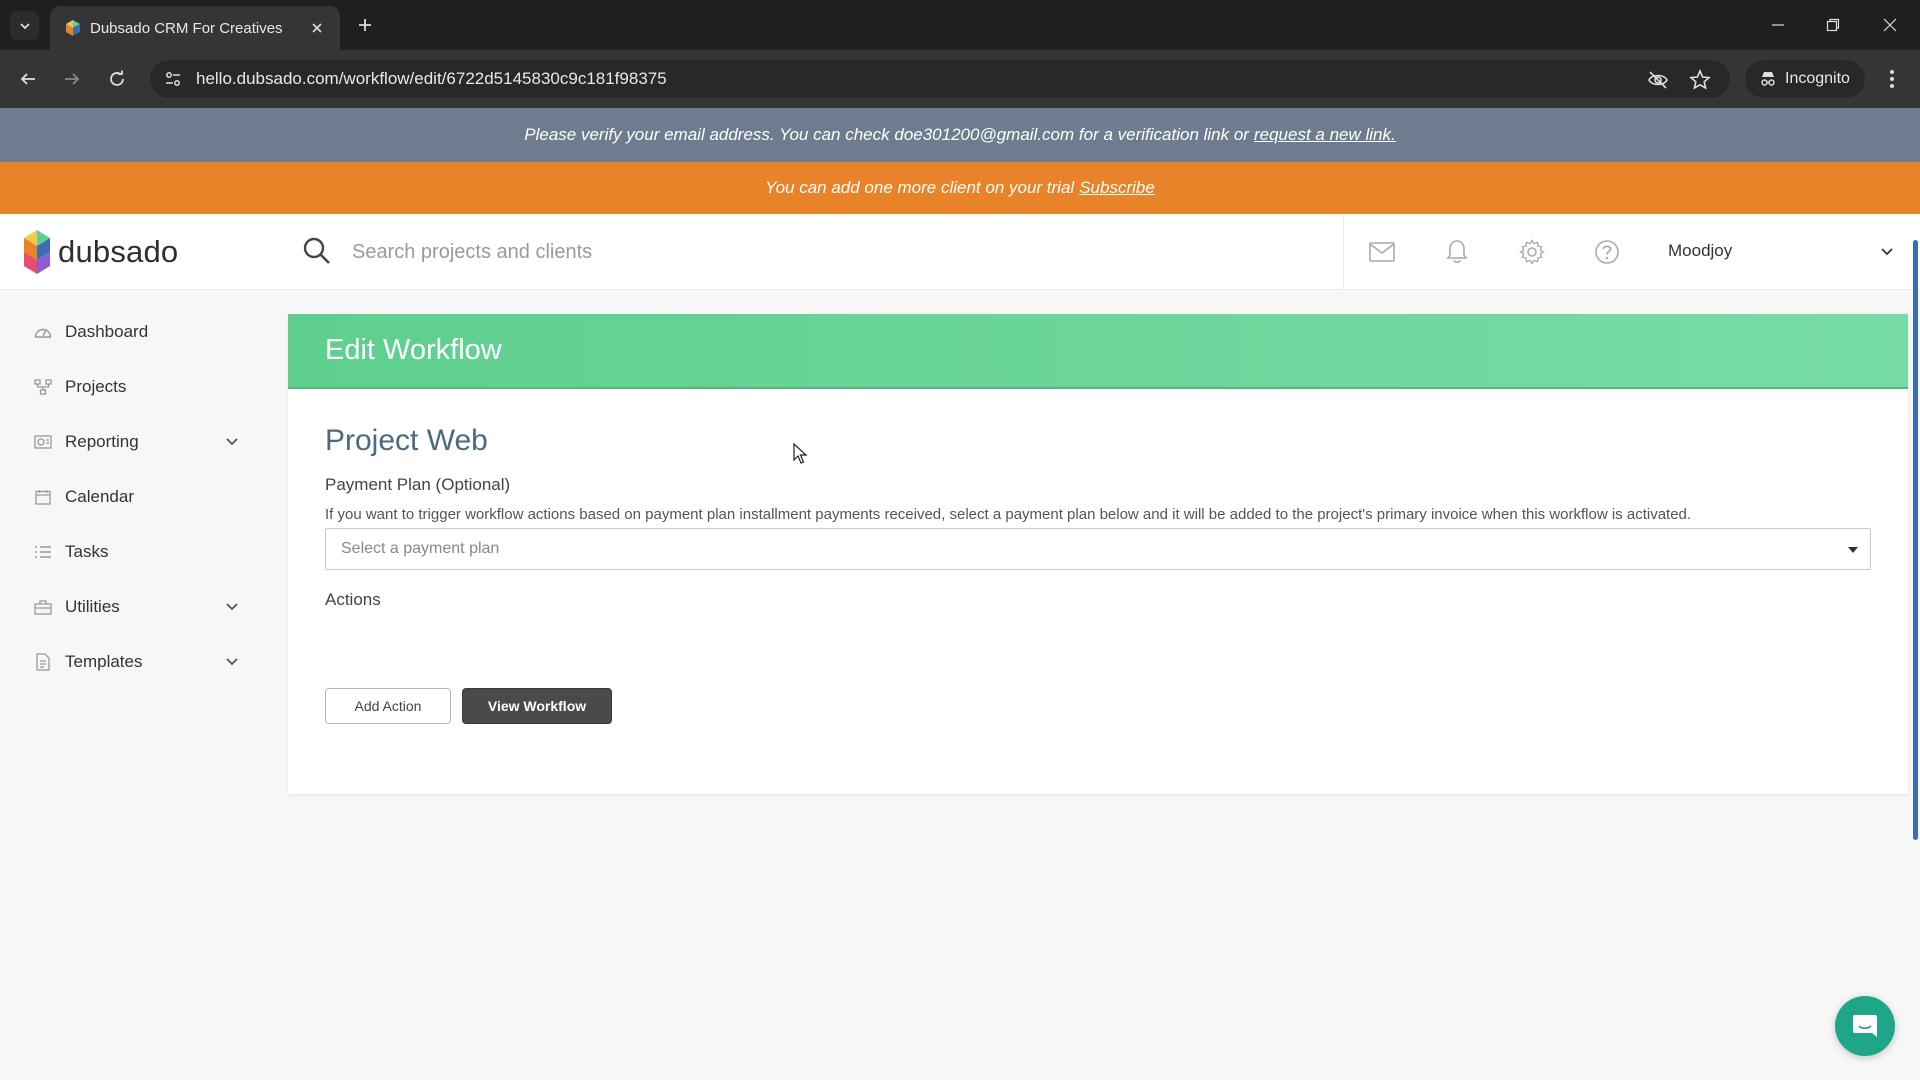 The width and height of the screenshot is (1920, 1080). I want to click on close-window-icon, so click(1890, 25).